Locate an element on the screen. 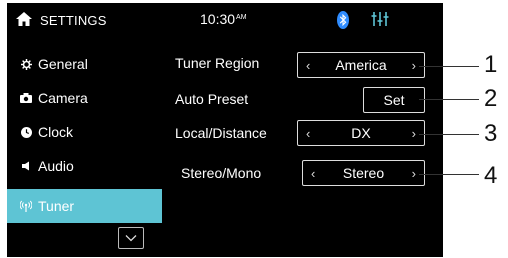 This screenshot has height=258, width=508. stereo-mono-value: Stereo is located at coordinates (363, 173).